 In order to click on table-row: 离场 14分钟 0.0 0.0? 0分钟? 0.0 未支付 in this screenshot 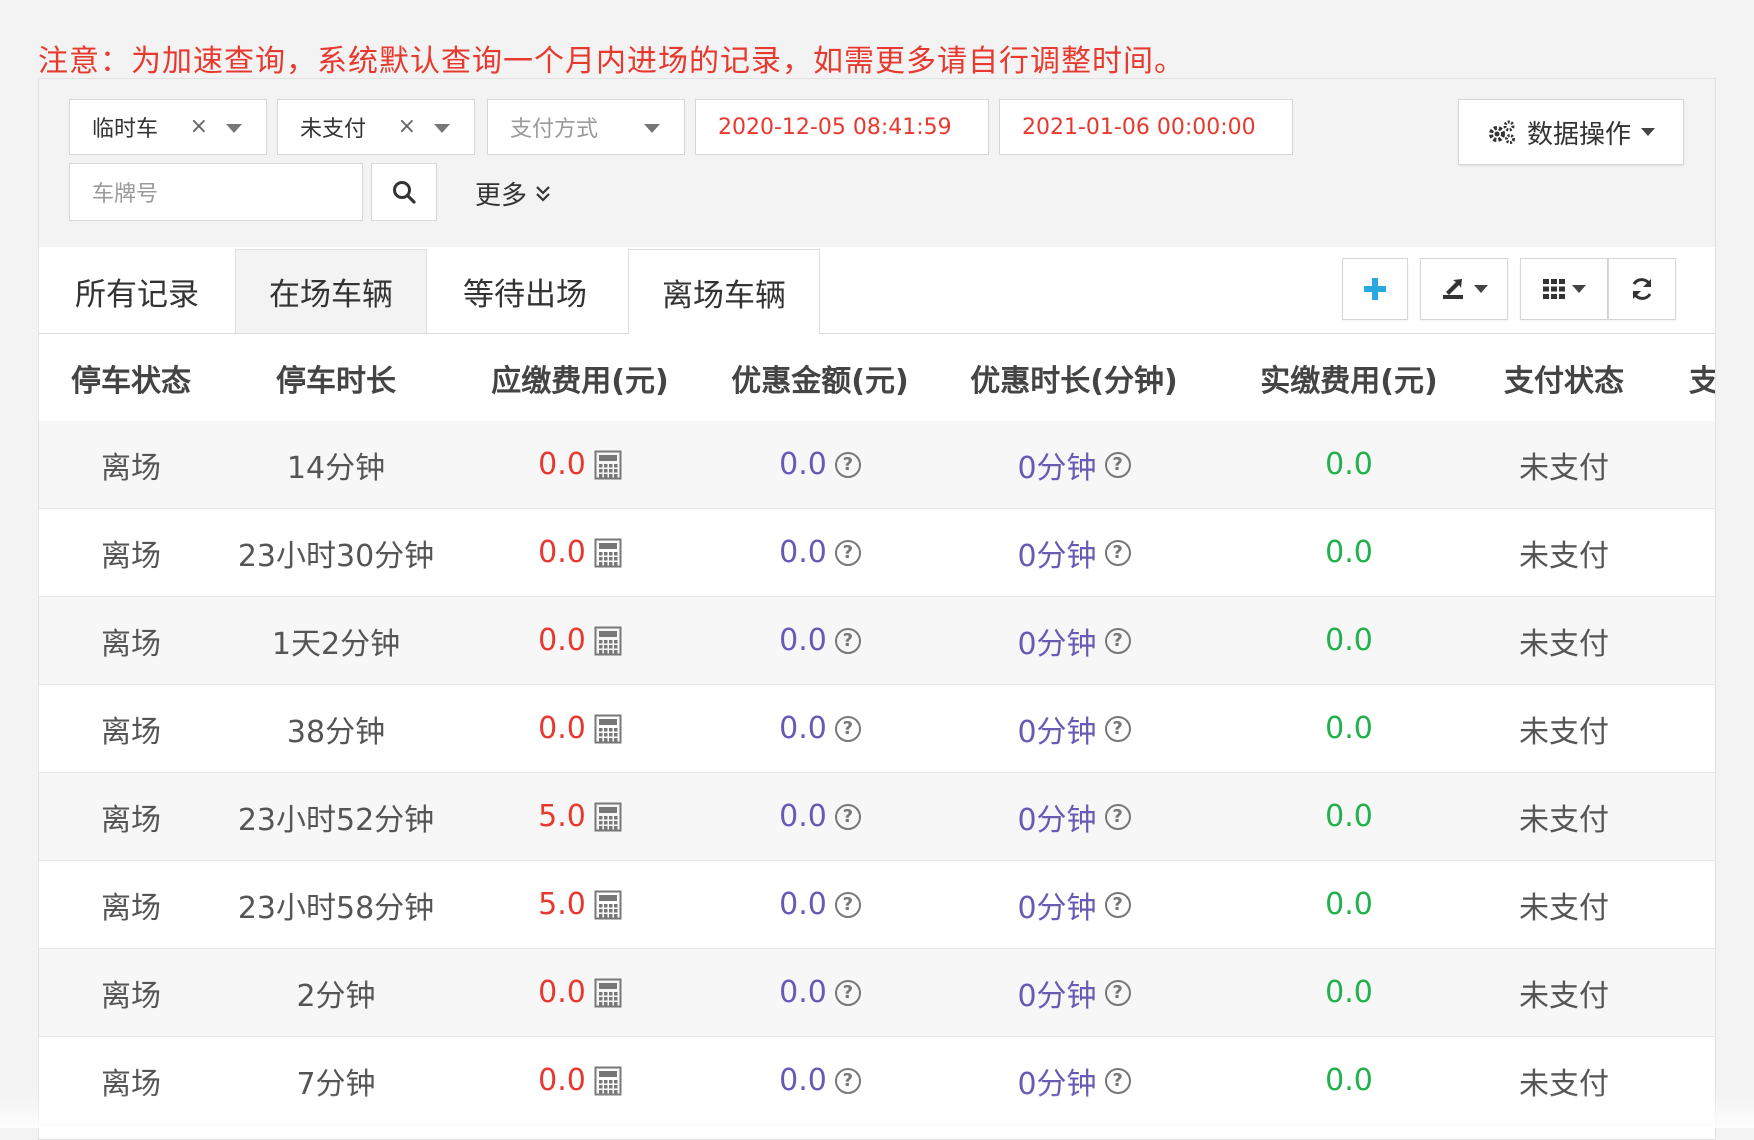, I will do `click(877, 465)`.